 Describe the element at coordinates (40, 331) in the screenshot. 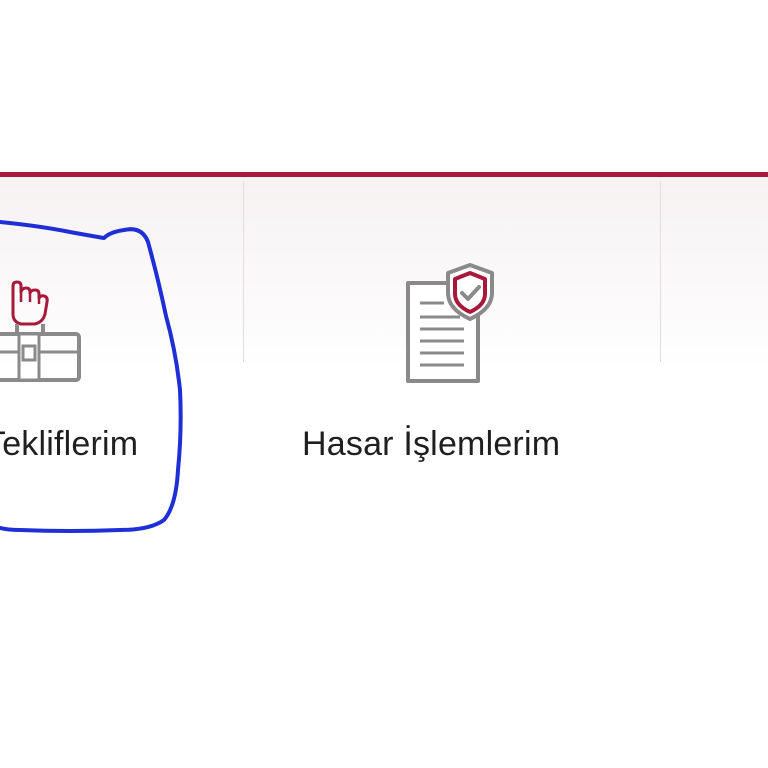

I see `briefcase-hand-icon` at that location.